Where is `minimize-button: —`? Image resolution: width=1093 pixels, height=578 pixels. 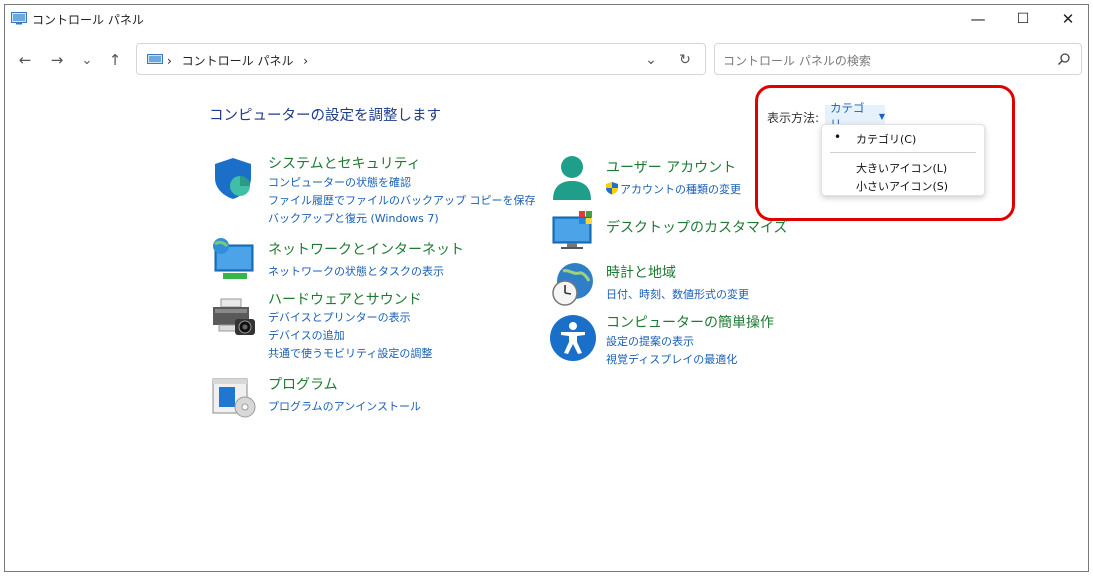 minimize-button: — is located at coordinates (978, 19).